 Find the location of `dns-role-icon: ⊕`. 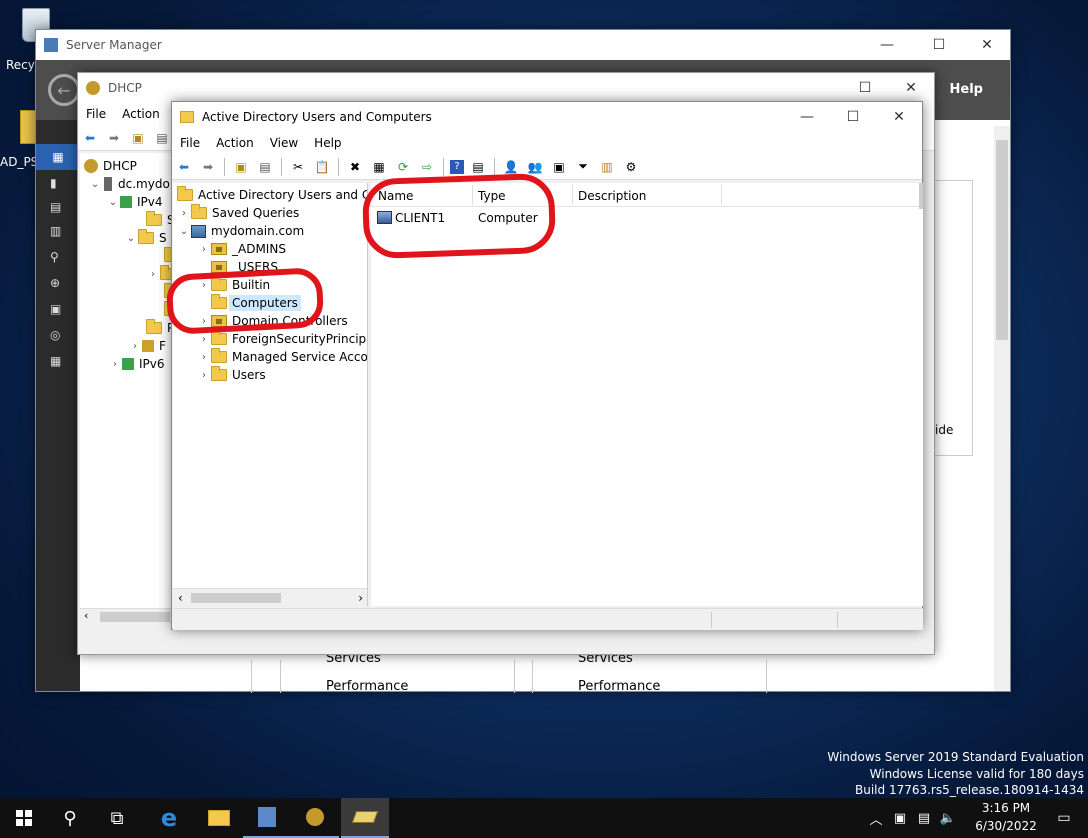

dns-role-icon: ⊕ is located at coordinates (55, 283).